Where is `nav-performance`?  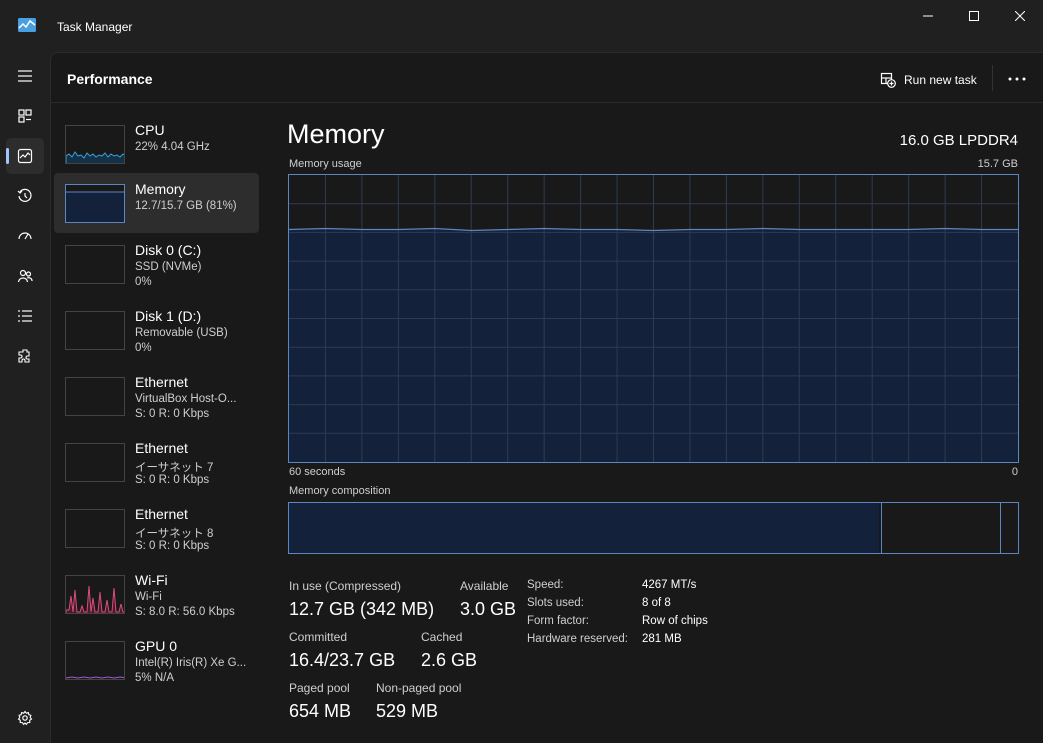 nav-performance is located at coordinates (25, 156).